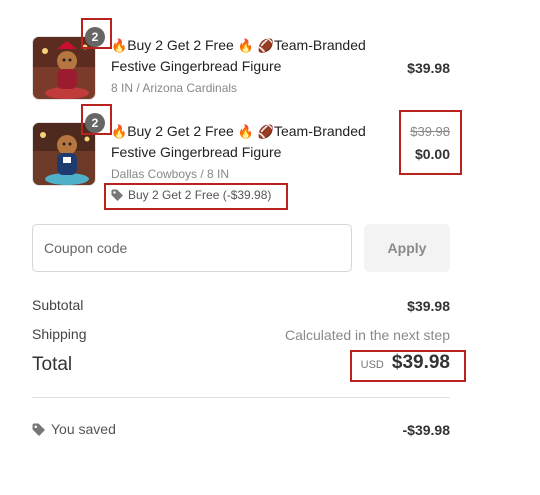  I want to click on you-saved: You saved, so click(74, 429).